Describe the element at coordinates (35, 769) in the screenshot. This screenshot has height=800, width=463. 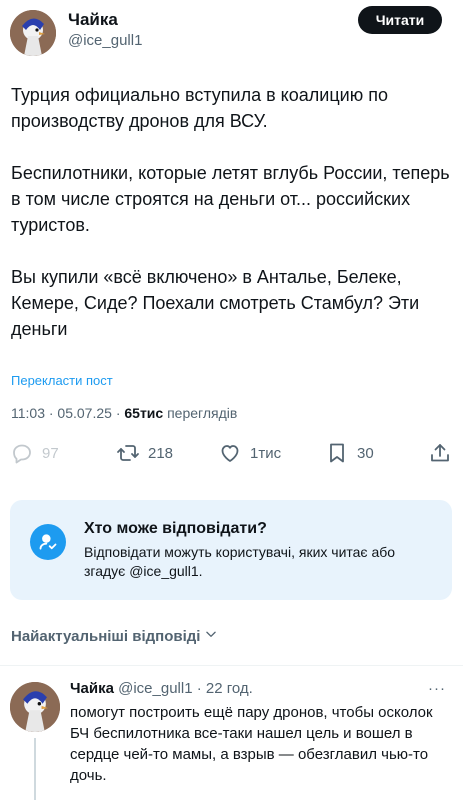
I see `thread-line` at that location.